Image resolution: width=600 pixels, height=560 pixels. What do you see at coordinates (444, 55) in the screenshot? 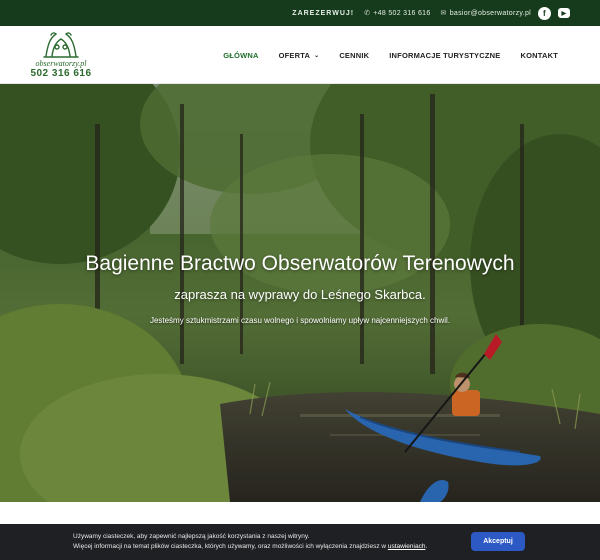
I see `nav-item-informacje-turystyczne: INFORMACJE TURYSTYCZNE` at bounding box center [444, 55].